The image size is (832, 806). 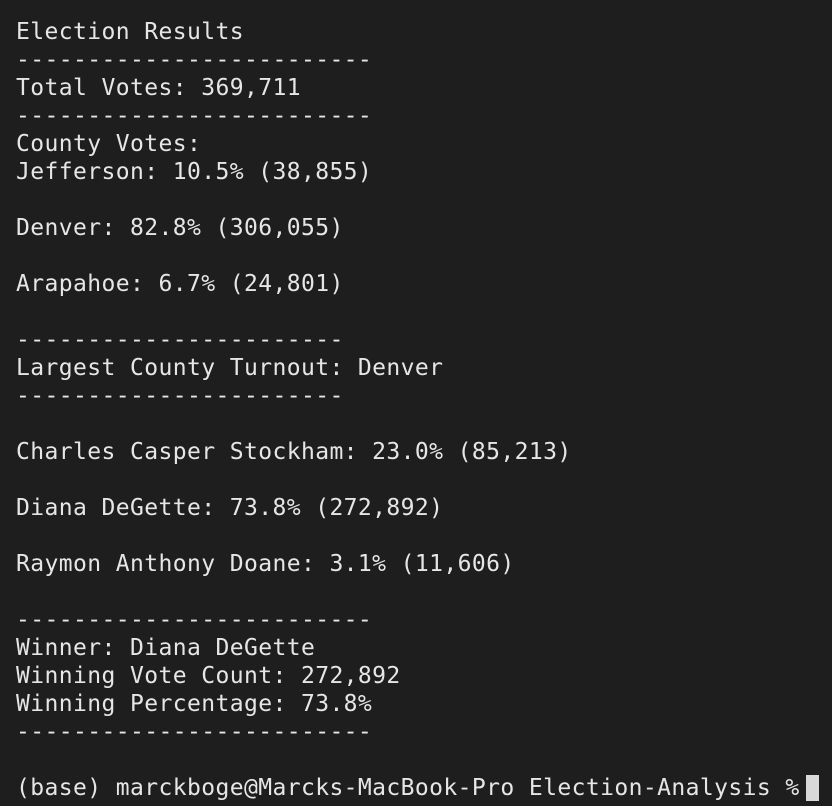 What do you see at coordinates (812, 788) in the screenshot?
I see `cursor-block` at bounding box center [812, 788].